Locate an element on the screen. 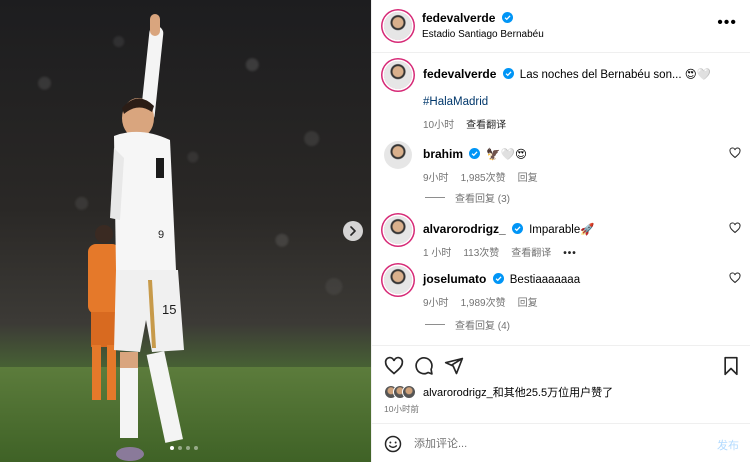 This screenshot has width=750, height=462. hashtag-link: #HalaMadrid is located at coordinates (455, 102).